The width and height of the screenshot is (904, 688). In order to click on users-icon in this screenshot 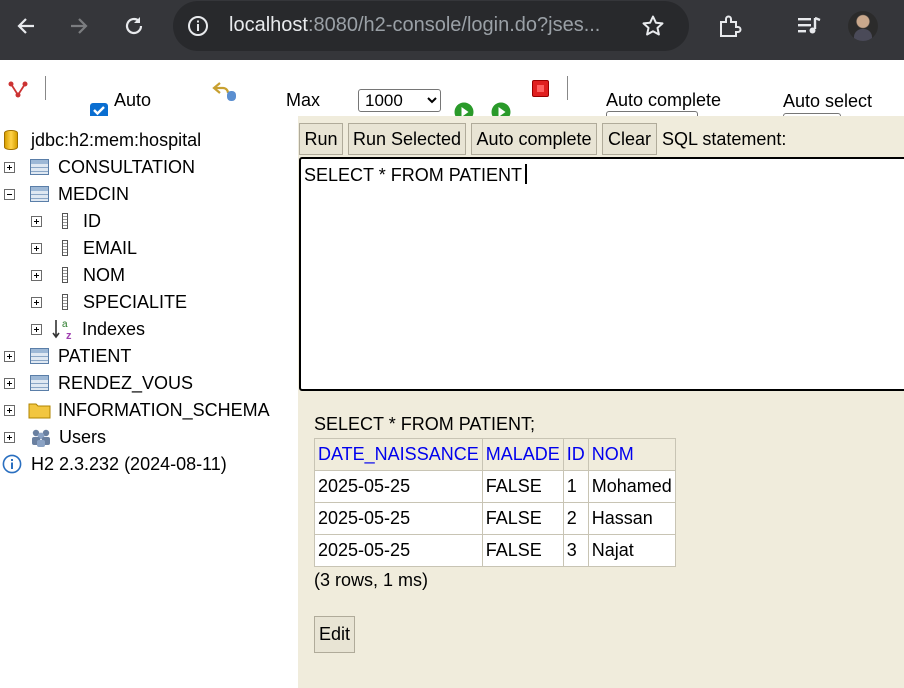, I will do `click(41, 437)`.